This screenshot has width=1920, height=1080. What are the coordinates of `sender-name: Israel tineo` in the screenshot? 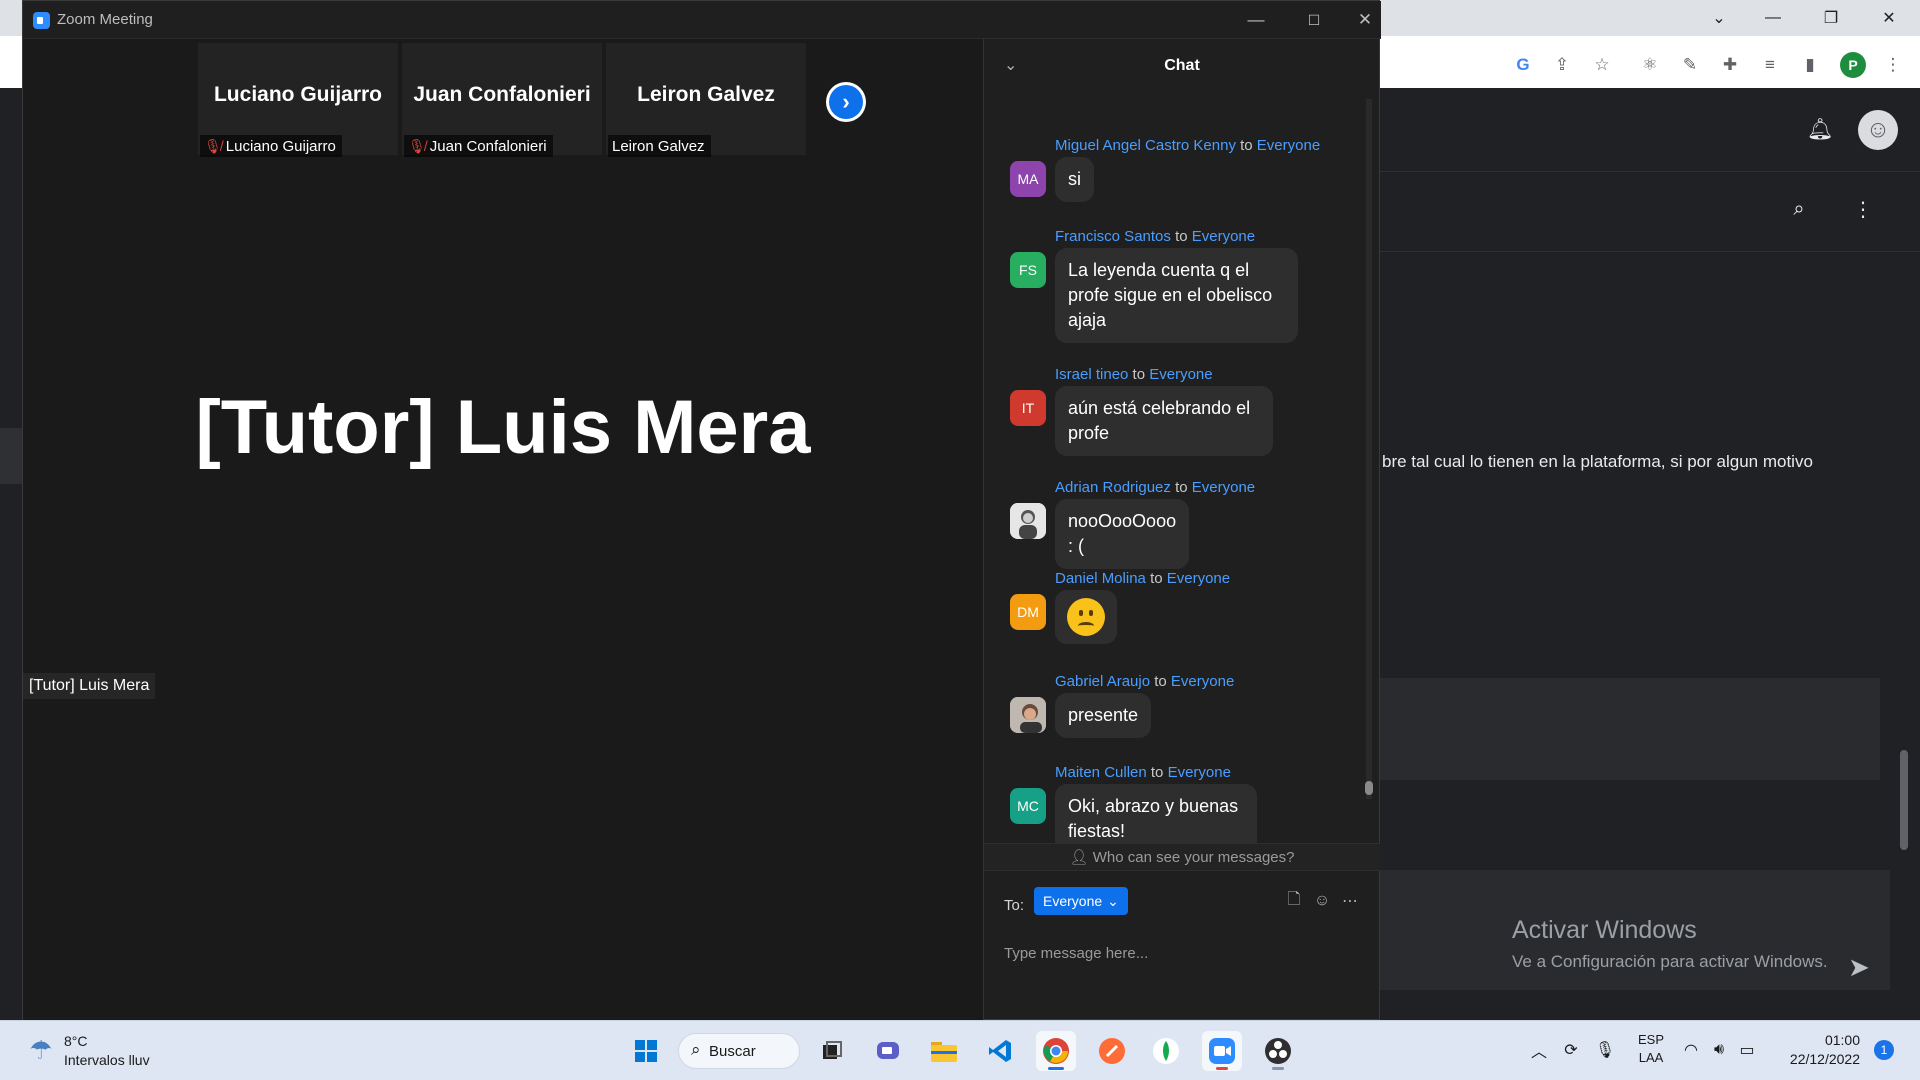 It's located at (1091, 374).